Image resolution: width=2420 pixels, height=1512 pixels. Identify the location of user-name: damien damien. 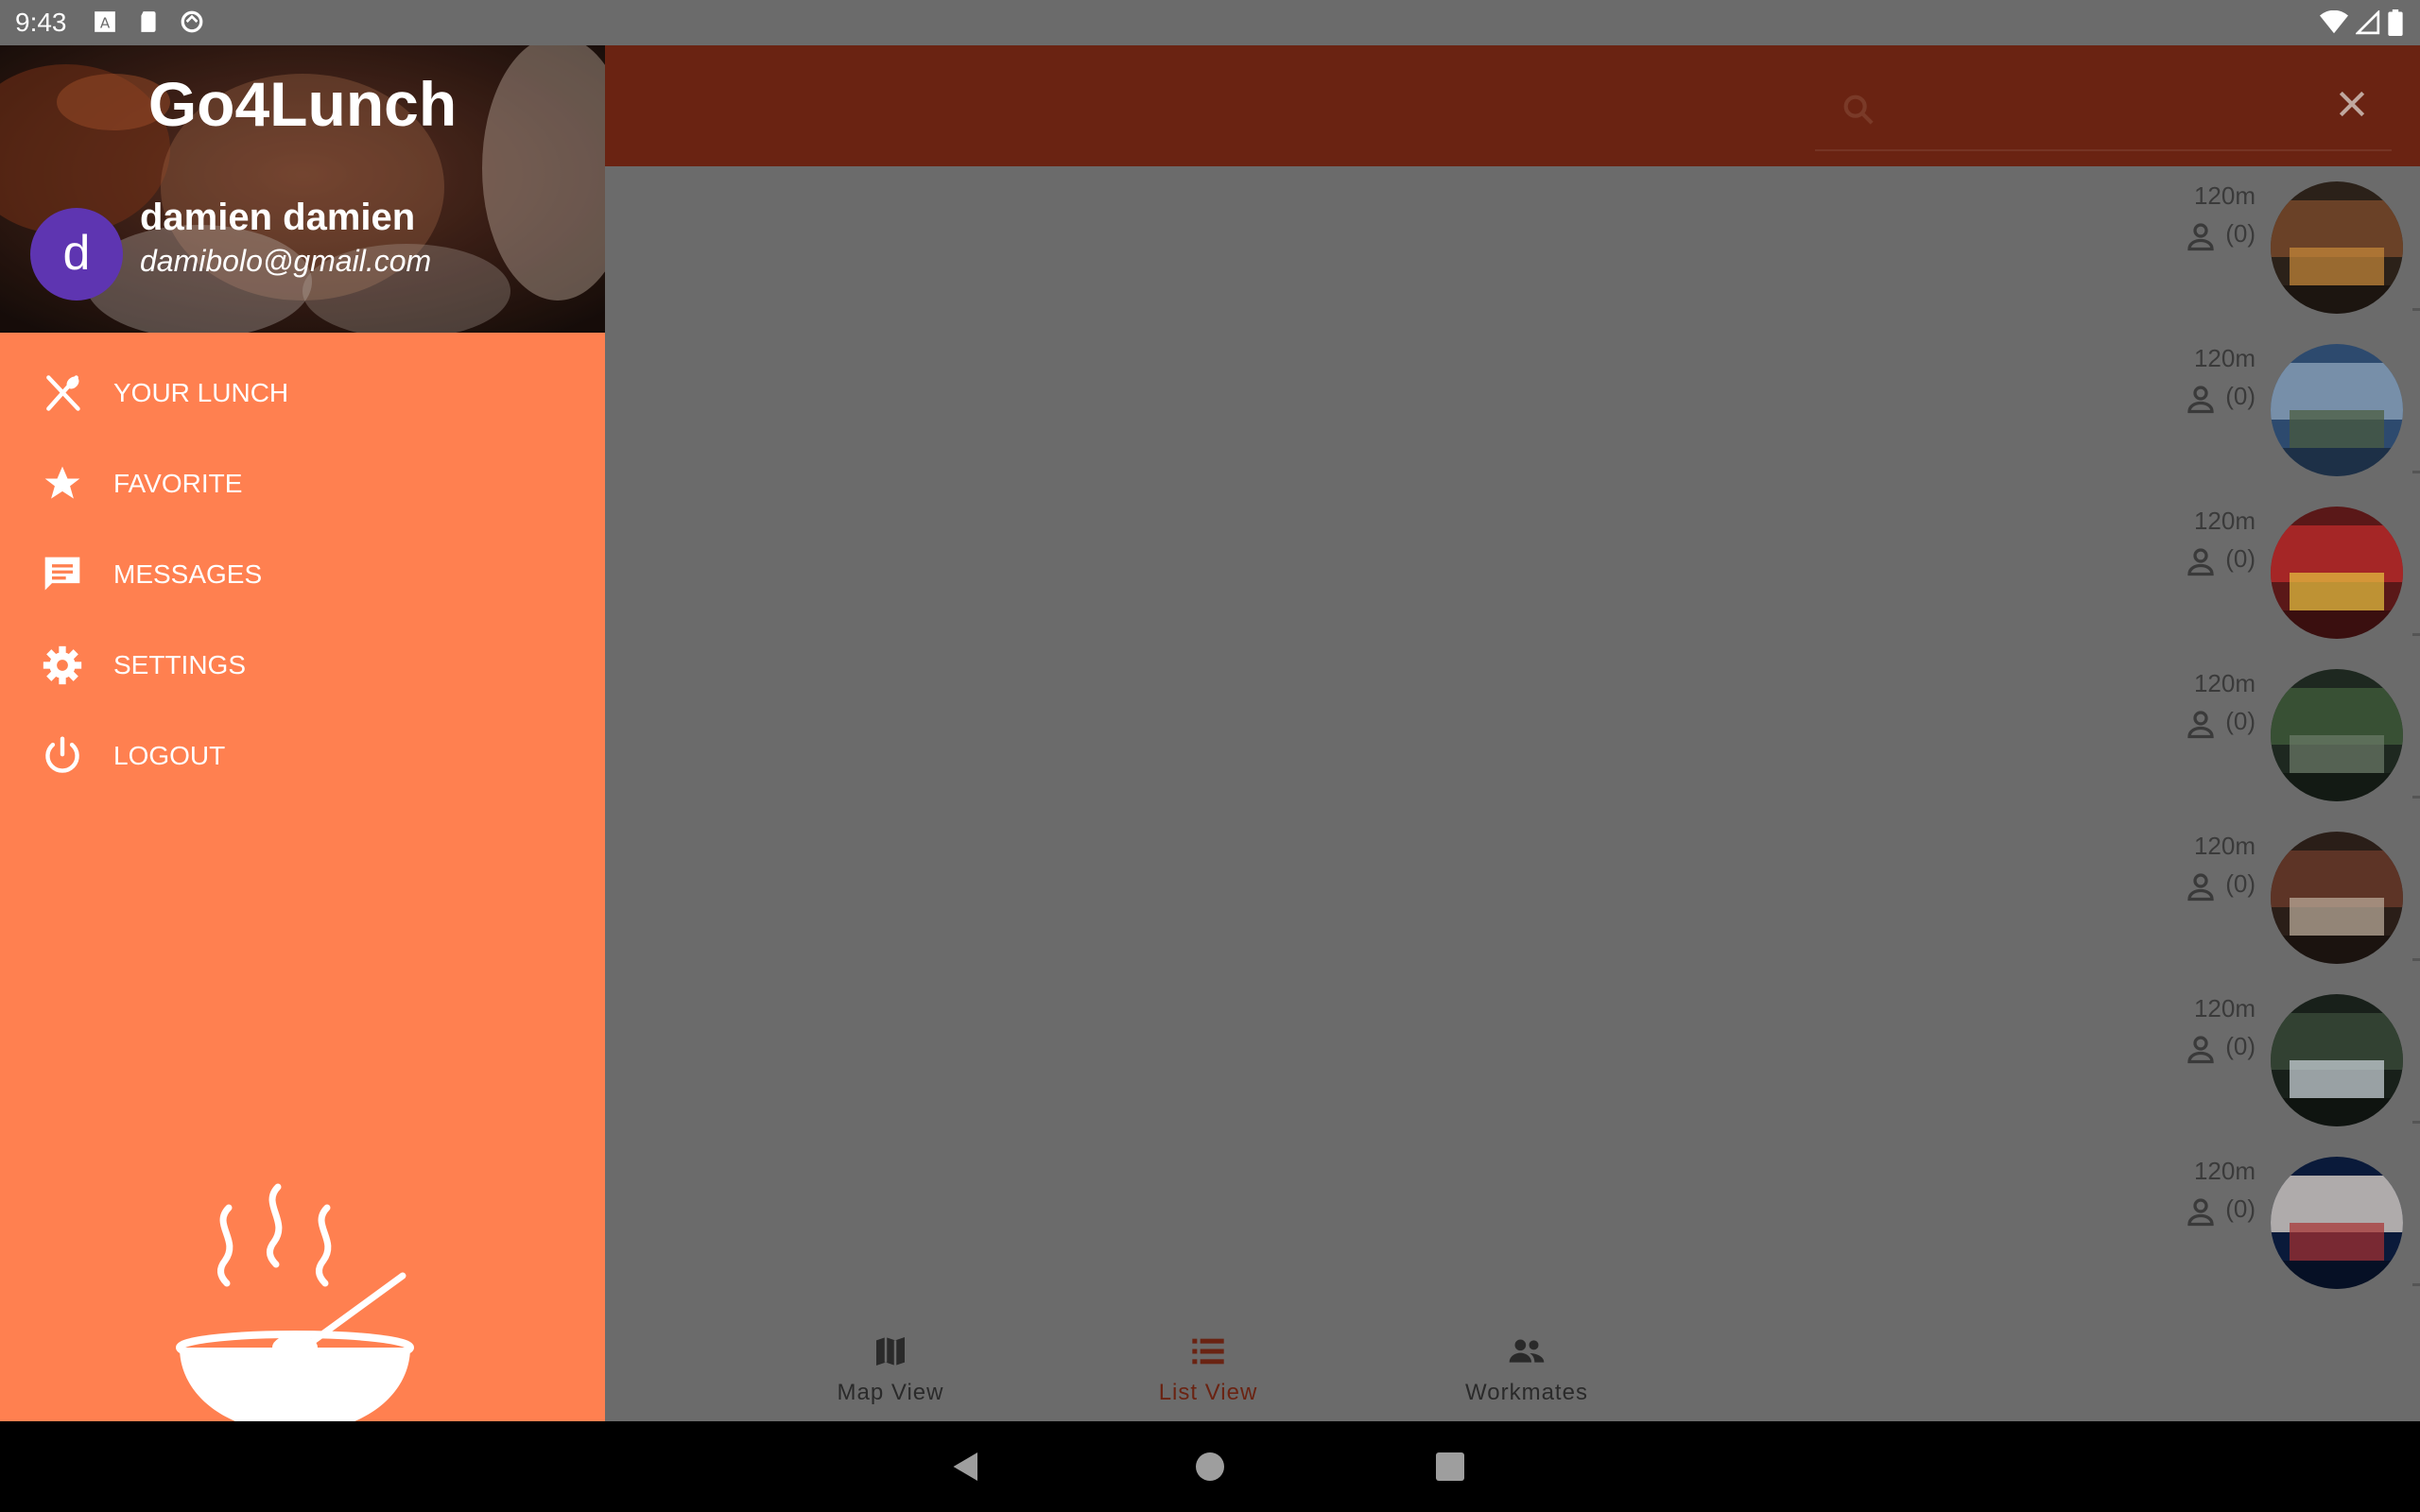
(278, 217).